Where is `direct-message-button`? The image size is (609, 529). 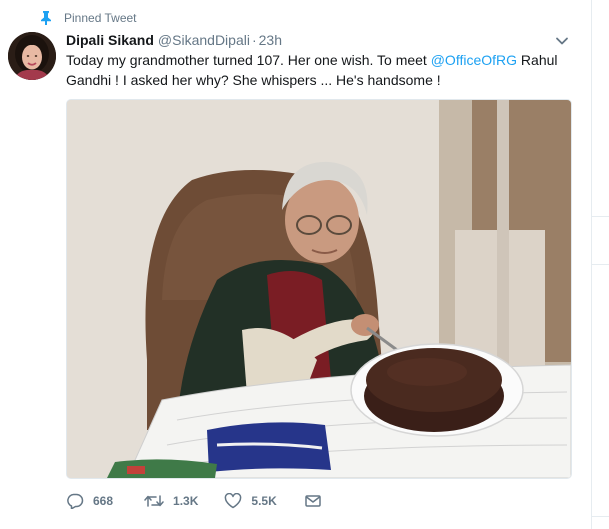
direct-message-button is located at coordinates (313, 501).